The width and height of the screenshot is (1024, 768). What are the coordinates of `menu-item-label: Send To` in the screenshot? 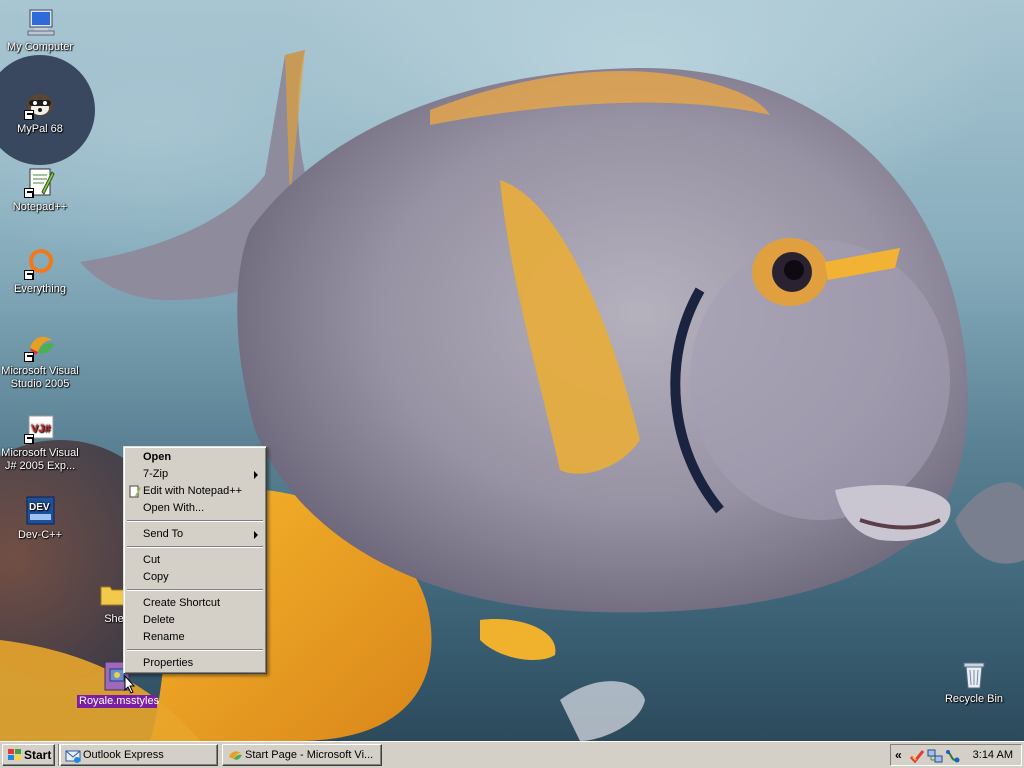 It's located at (163, 534).